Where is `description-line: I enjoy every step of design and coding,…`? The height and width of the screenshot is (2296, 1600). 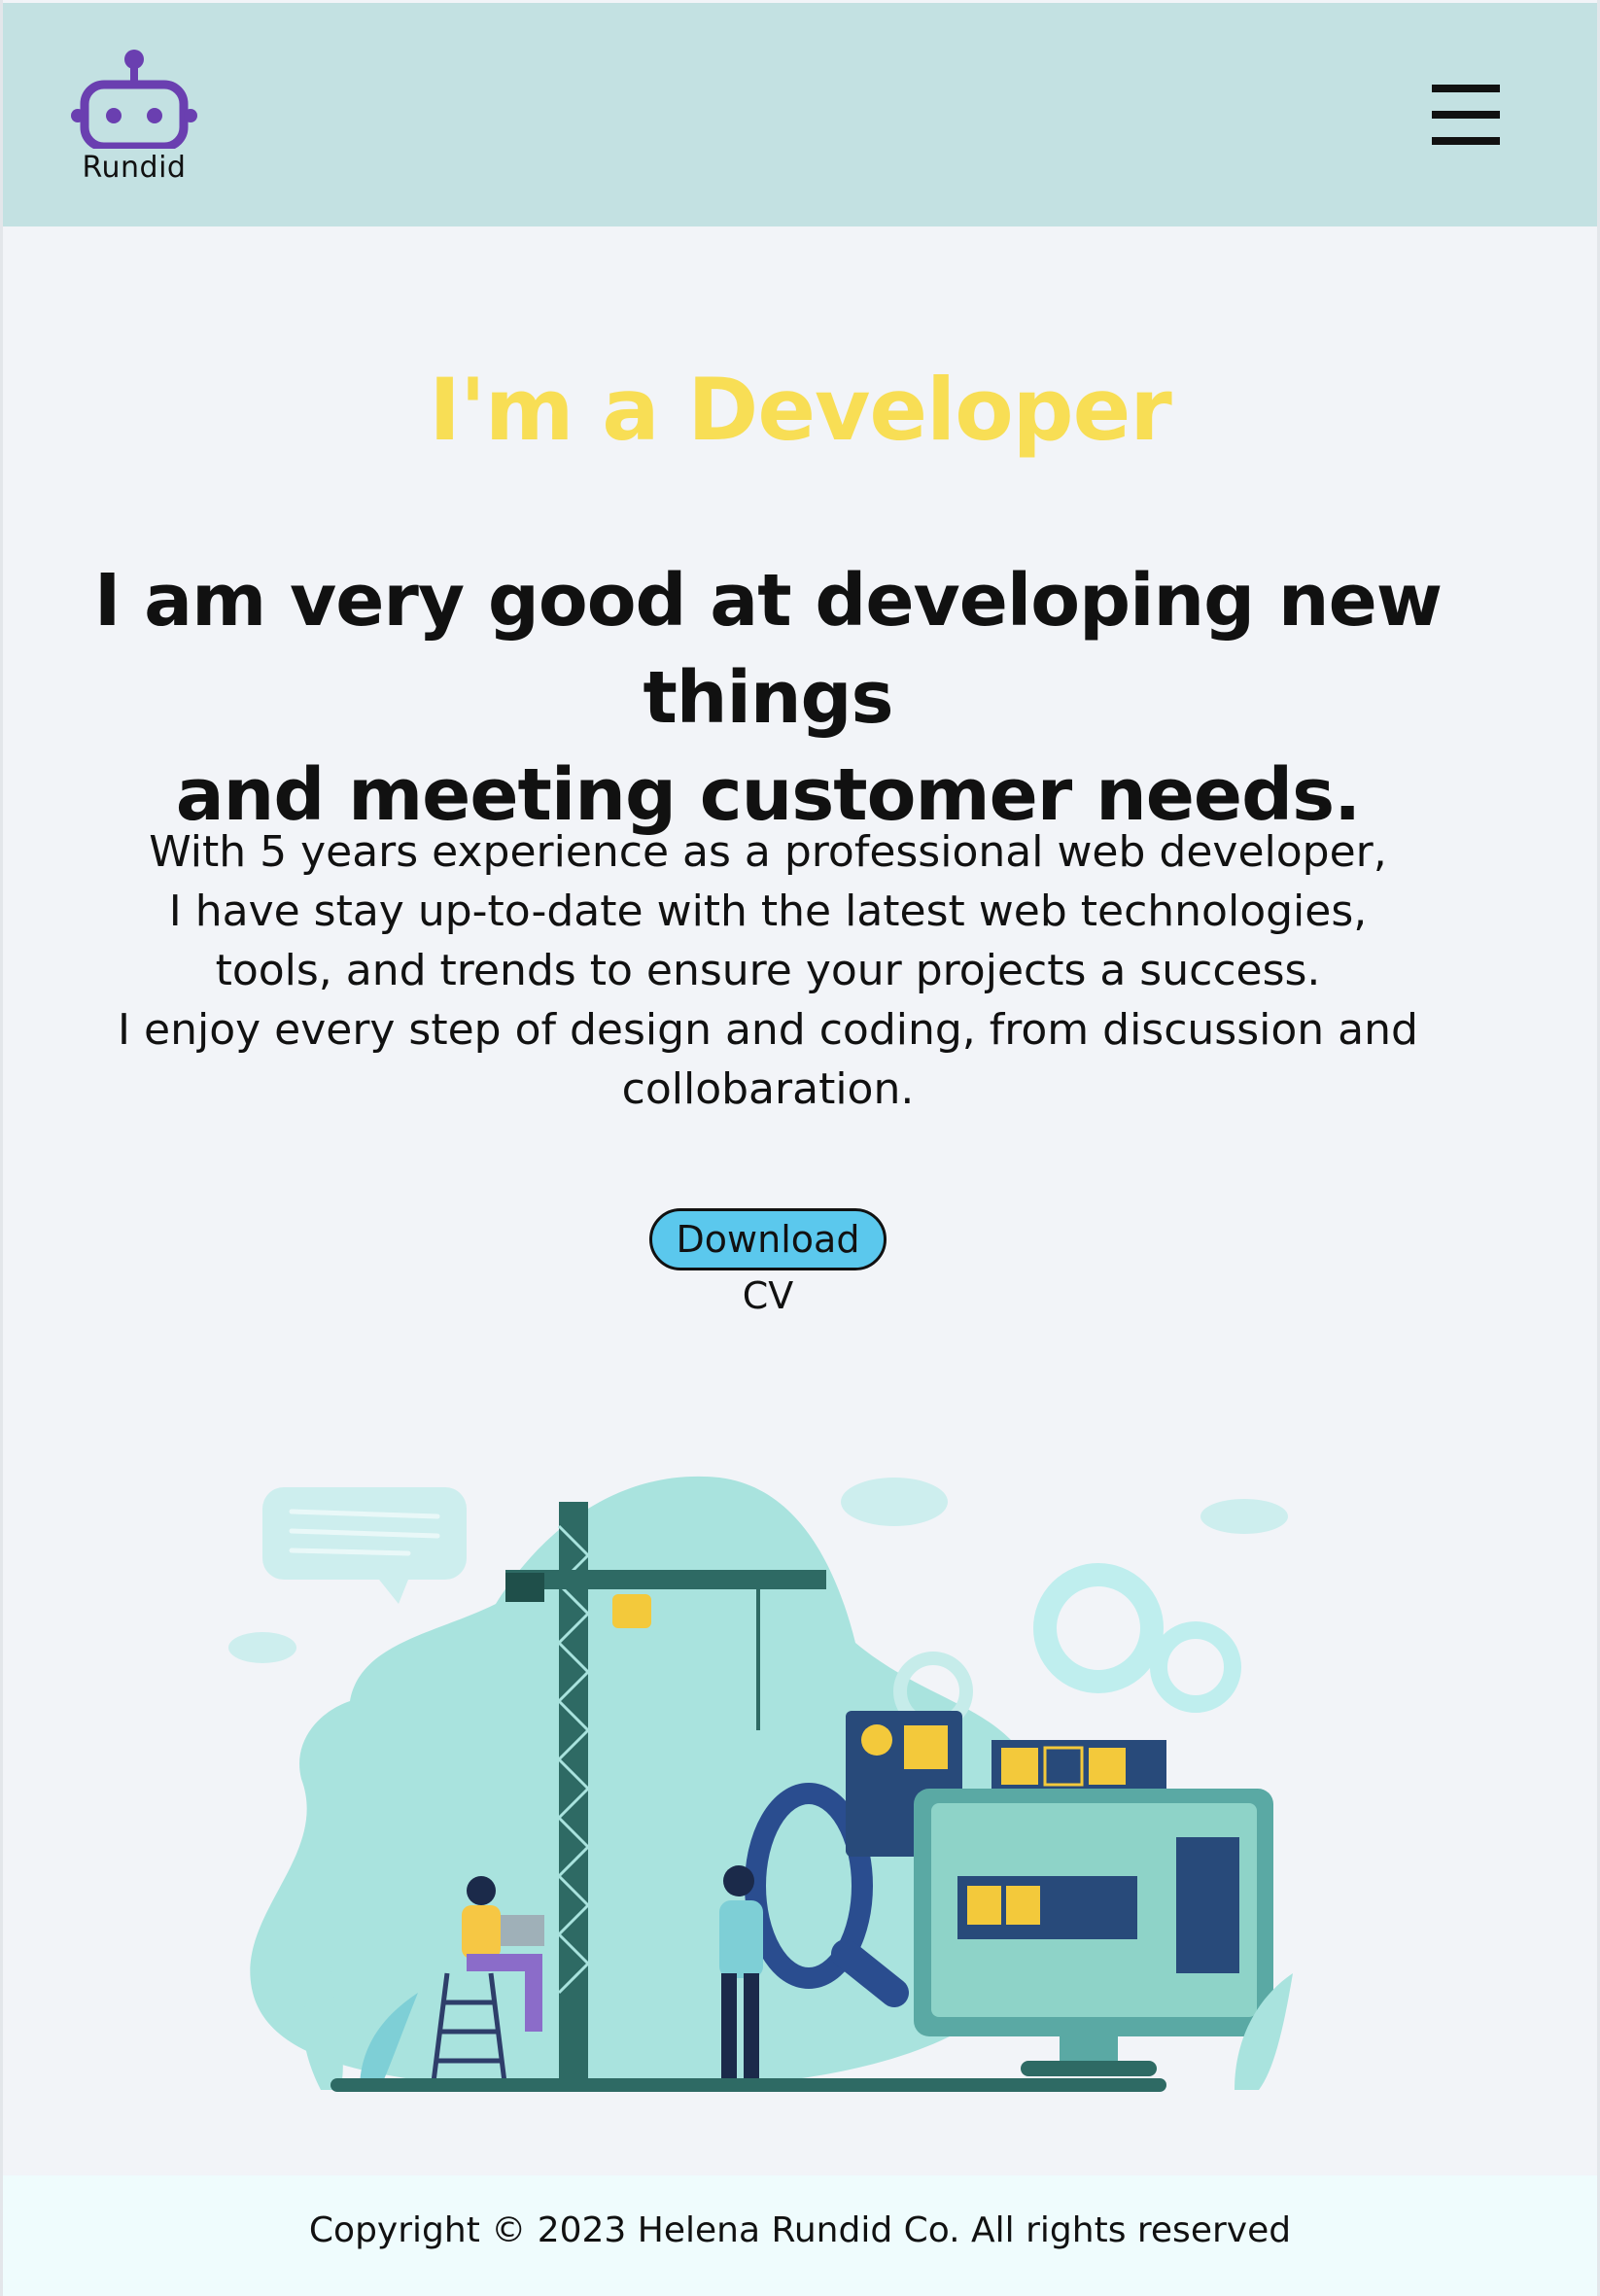 description-line: I enjoy every step of design and coding,… is located at coordinates (768, 1030).